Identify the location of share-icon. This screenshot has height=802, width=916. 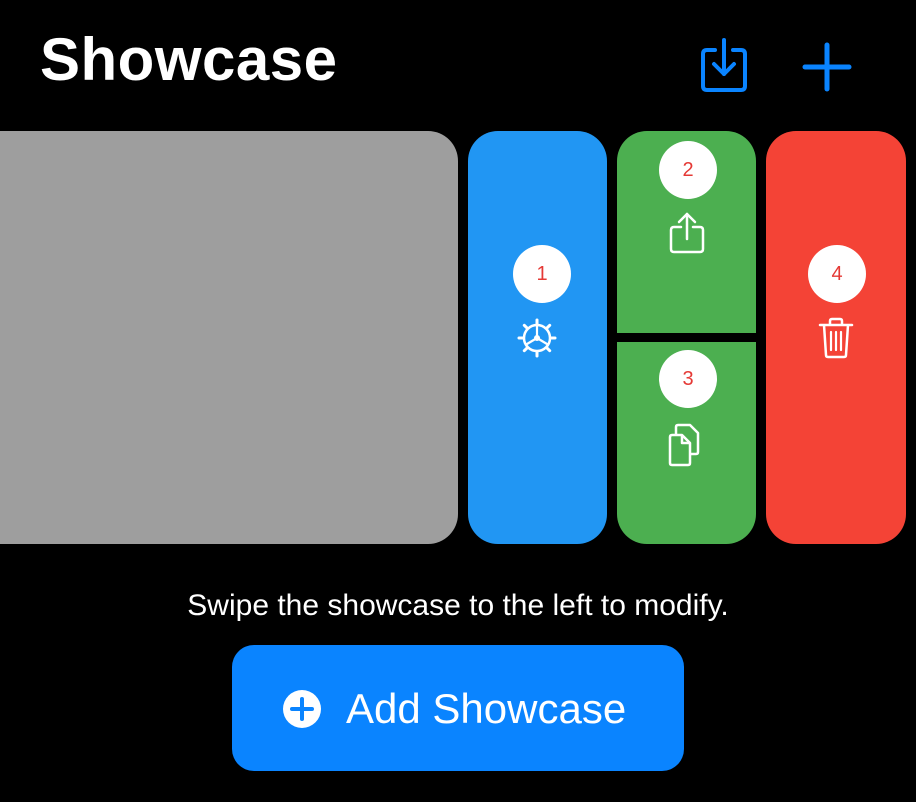
(687, 233).